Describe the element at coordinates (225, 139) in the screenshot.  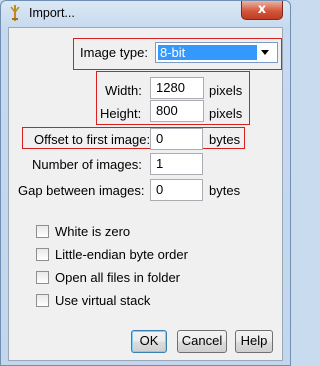
I see `offset-unit: bytes` at that location.